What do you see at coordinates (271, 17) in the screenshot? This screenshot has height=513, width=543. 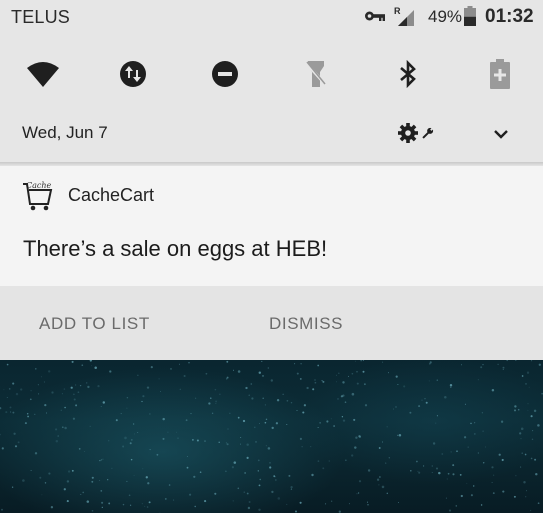 I see `status-bar: TELUS R 49% 01:32` at bounding box center [271, 17].